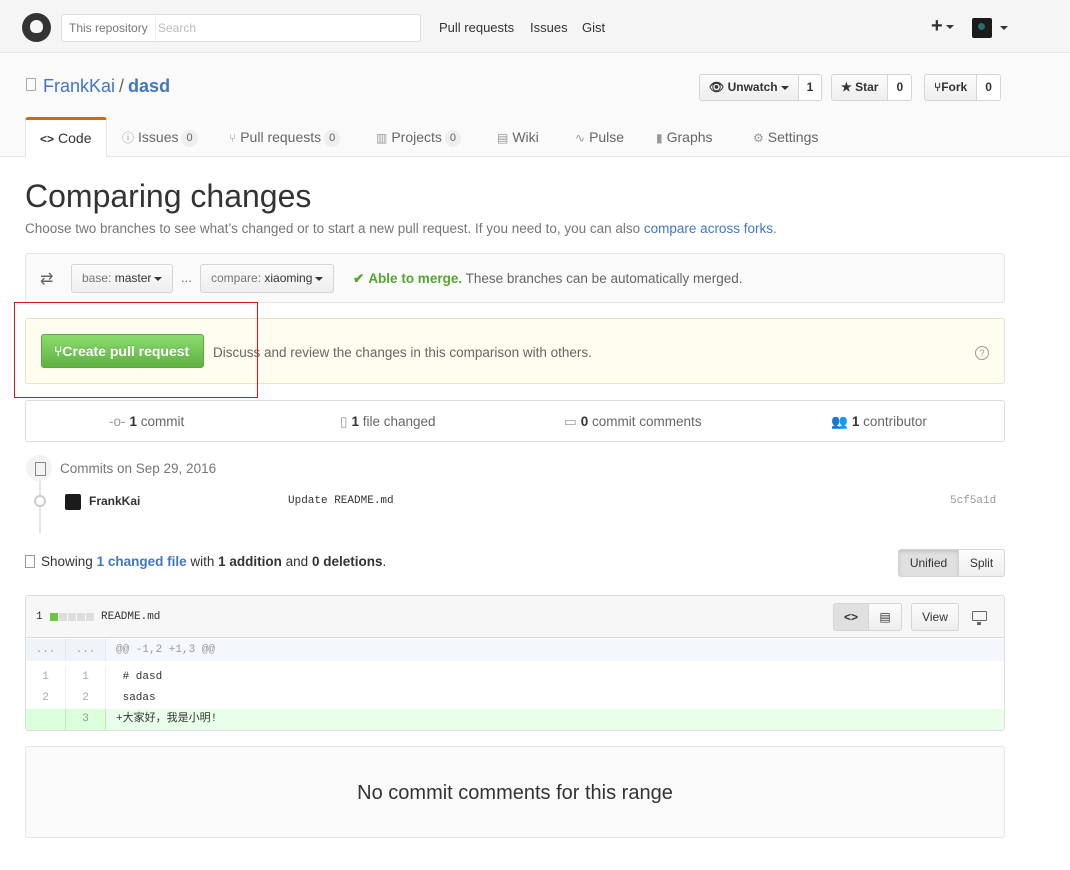 The image size is (1070, 870). What do you see at coordinates (982, 28) in the screenshot?
I see `user-avatar` at bounding box center [982, 28].